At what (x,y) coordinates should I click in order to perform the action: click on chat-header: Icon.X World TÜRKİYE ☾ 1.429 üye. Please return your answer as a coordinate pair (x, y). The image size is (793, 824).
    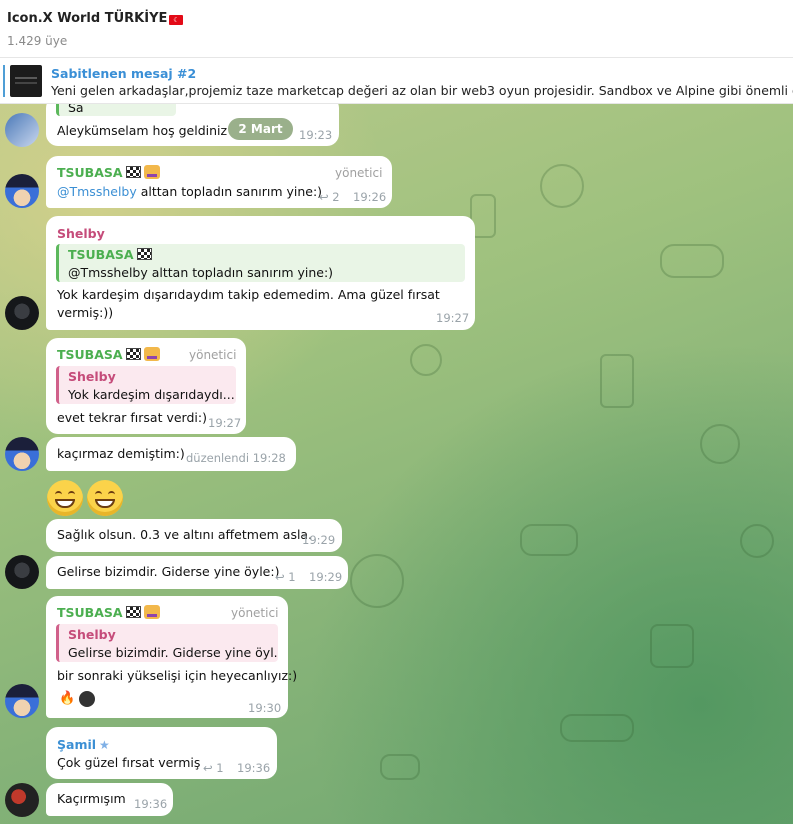
    Looking at the image, I should click on (396, 29).